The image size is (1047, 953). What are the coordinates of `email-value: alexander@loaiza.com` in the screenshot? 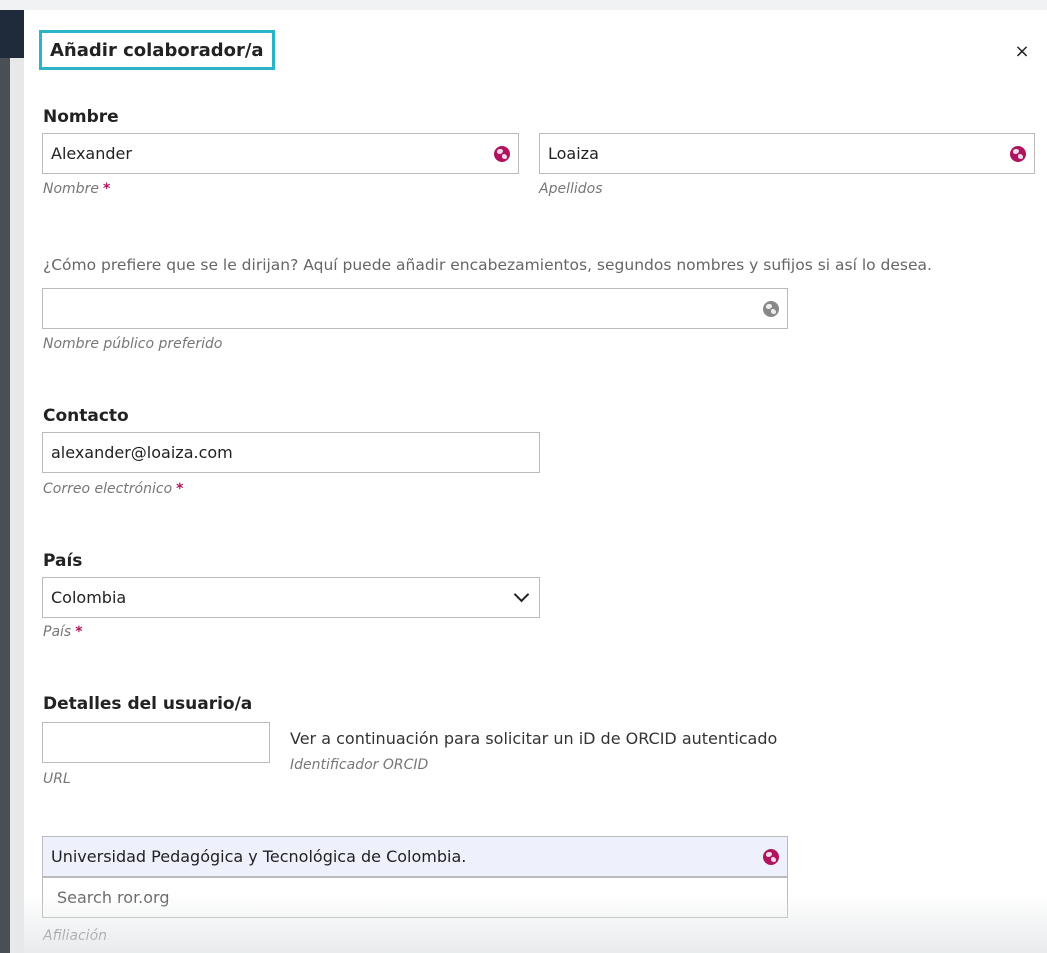 It's located at (142, 452).